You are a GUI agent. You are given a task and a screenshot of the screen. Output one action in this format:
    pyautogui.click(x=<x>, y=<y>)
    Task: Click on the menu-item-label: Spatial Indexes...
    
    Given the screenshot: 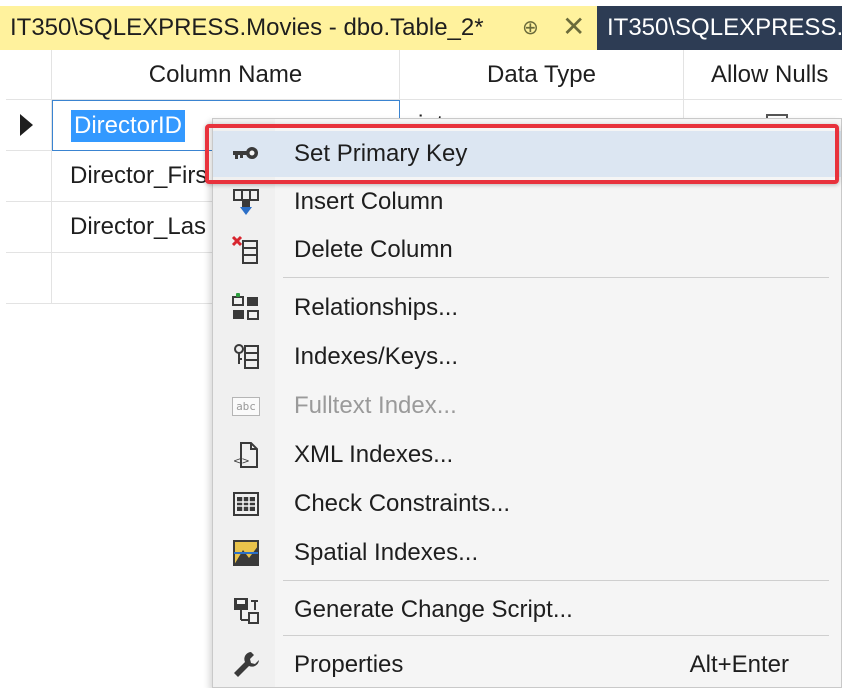 What is the action you would take?
    pyautogui.click(x=386, y=552)
    